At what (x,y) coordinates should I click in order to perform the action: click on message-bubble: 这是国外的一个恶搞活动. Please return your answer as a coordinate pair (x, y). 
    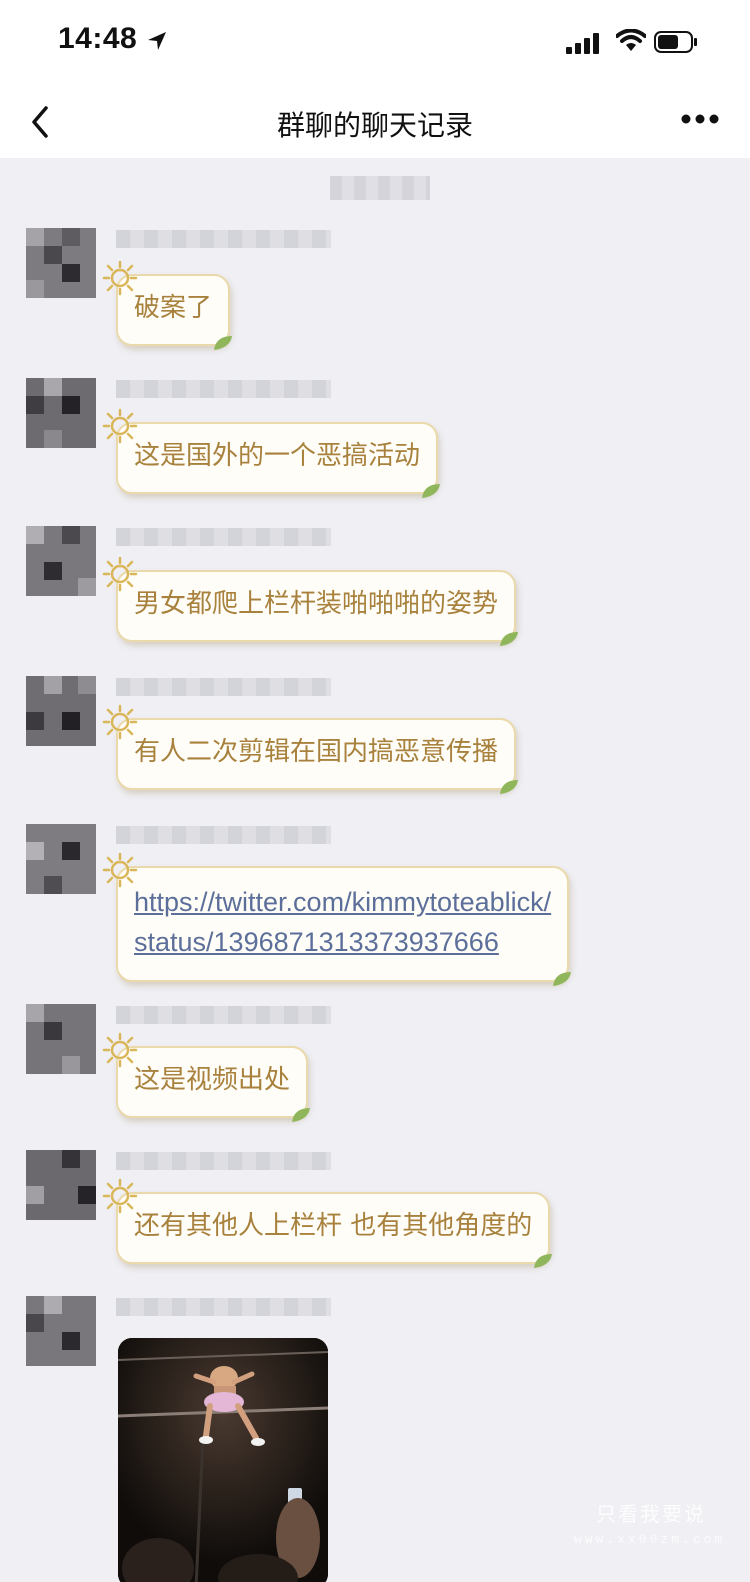
    Looking at the image, I should click on (271, 453).